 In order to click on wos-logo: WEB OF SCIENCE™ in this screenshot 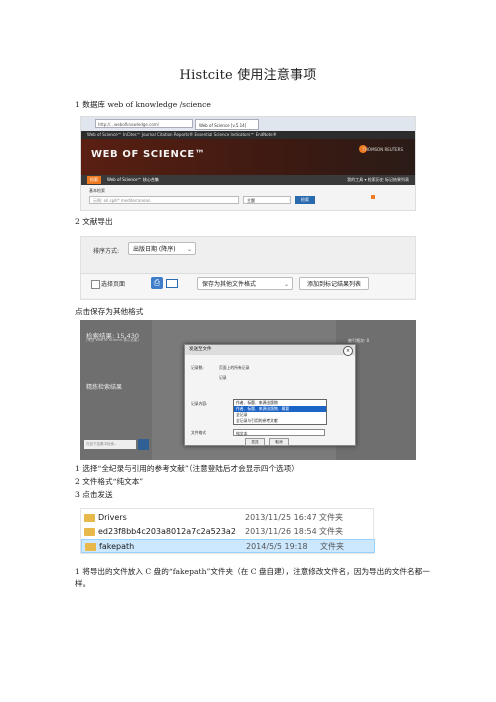, I will do `click(148, 154)`.